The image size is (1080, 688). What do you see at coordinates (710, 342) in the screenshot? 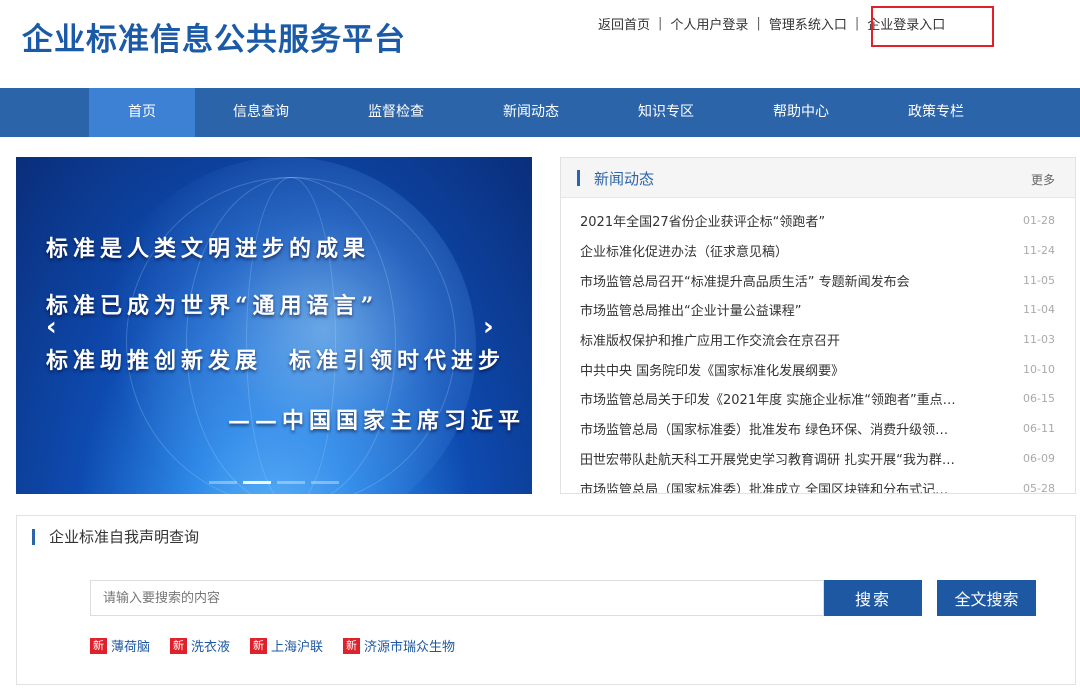
I see `news-item-title: 标准版权保护和推广应用工作交流会在京召开` at bounding box center [710, 342].